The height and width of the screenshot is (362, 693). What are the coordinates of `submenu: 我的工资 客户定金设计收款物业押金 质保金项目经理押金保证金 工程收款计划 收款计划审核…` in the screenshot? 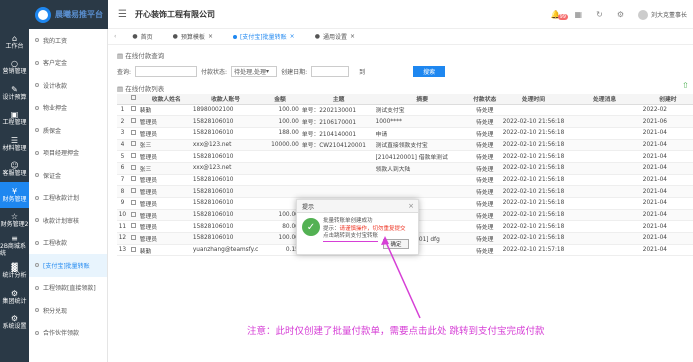 It's located at (68, 195).